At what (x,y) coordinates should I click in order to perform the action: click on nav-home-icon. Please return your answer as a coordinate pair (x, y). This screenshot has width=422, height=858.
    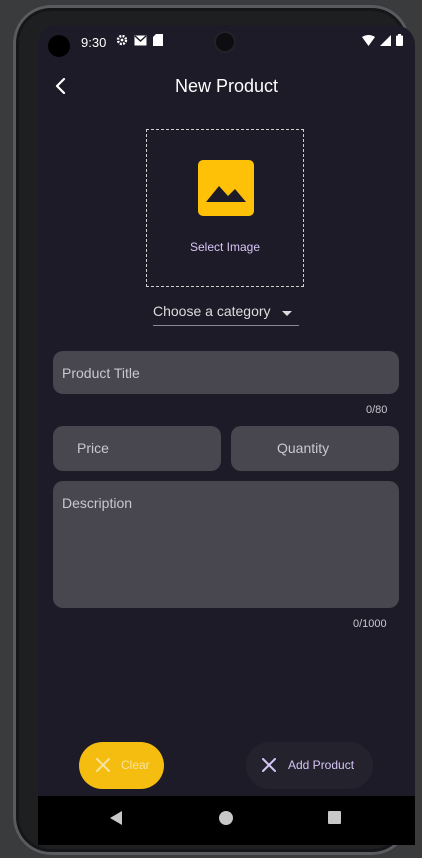
    Looking at the image, I should click on (226, 818).